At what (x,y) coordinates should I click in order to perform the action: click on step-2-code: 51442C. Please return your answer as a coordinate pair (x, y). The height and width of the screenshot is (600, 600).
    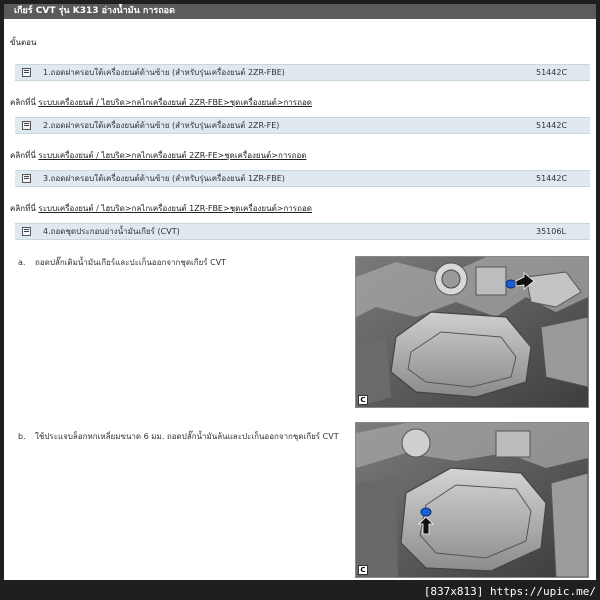
    Looking at the image, I should click on (552, 125).